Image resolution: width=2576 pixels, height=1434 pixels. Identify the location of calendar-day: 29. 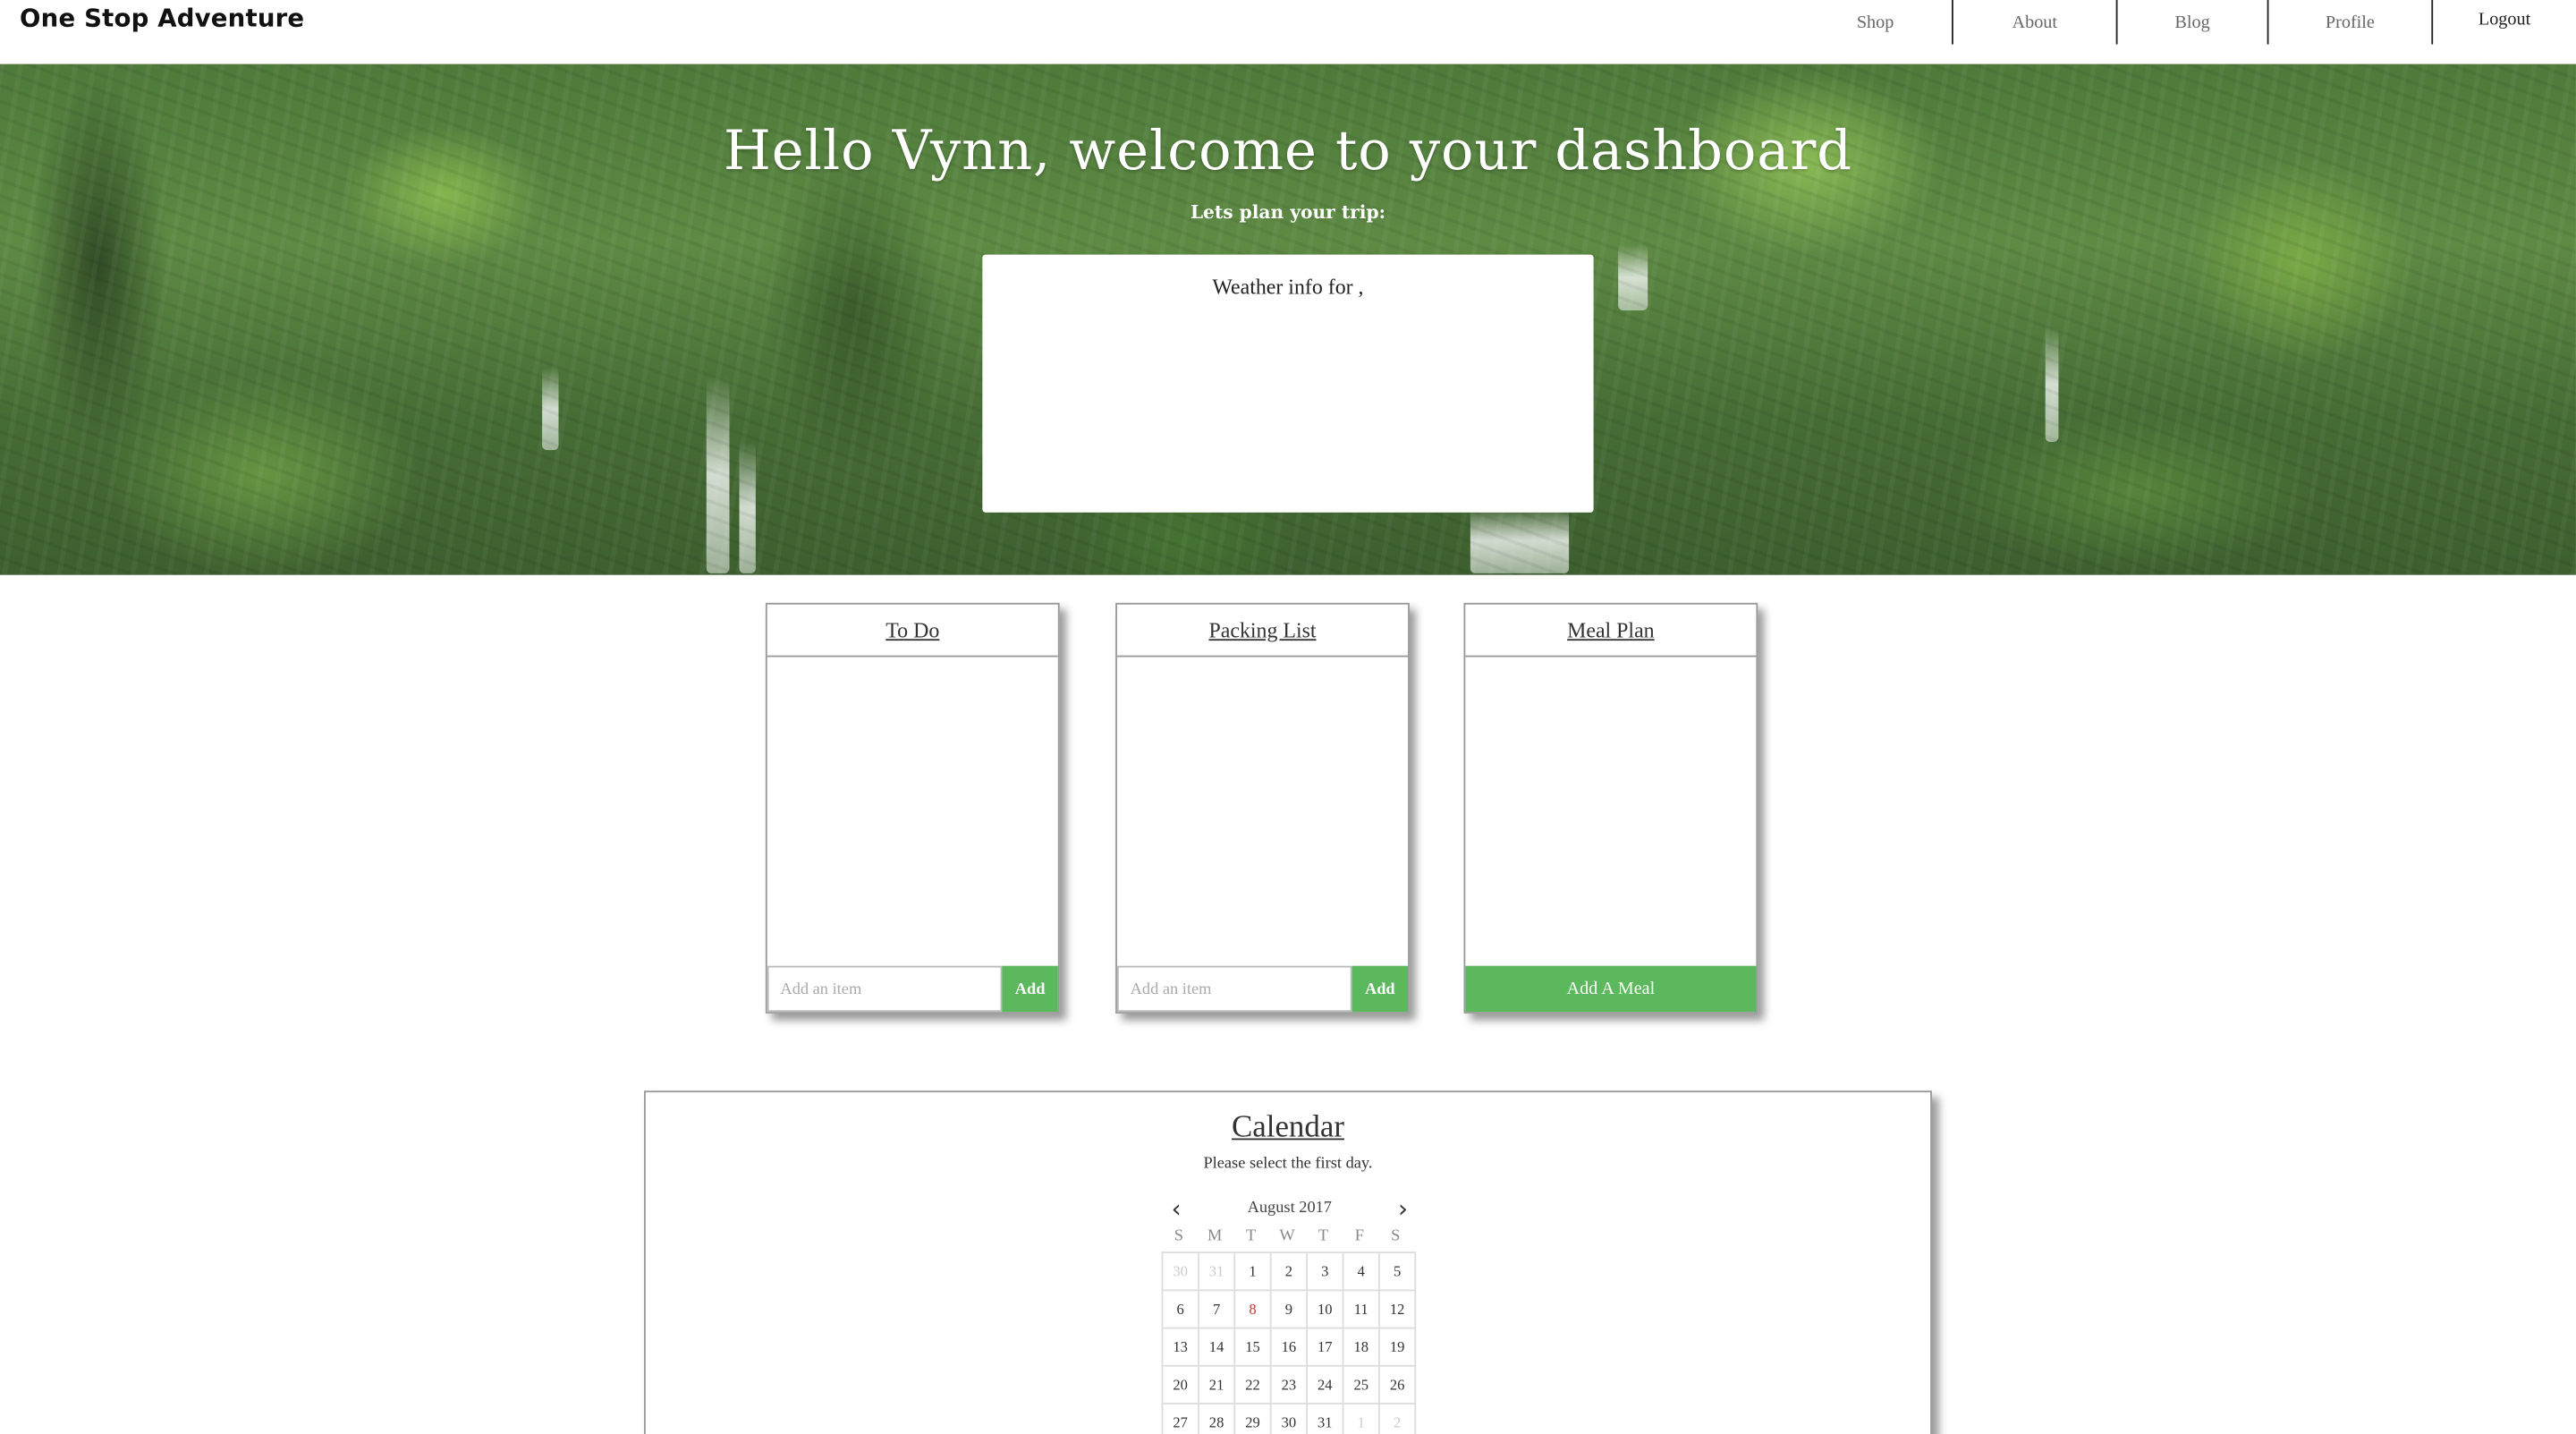
(1253, 1419).